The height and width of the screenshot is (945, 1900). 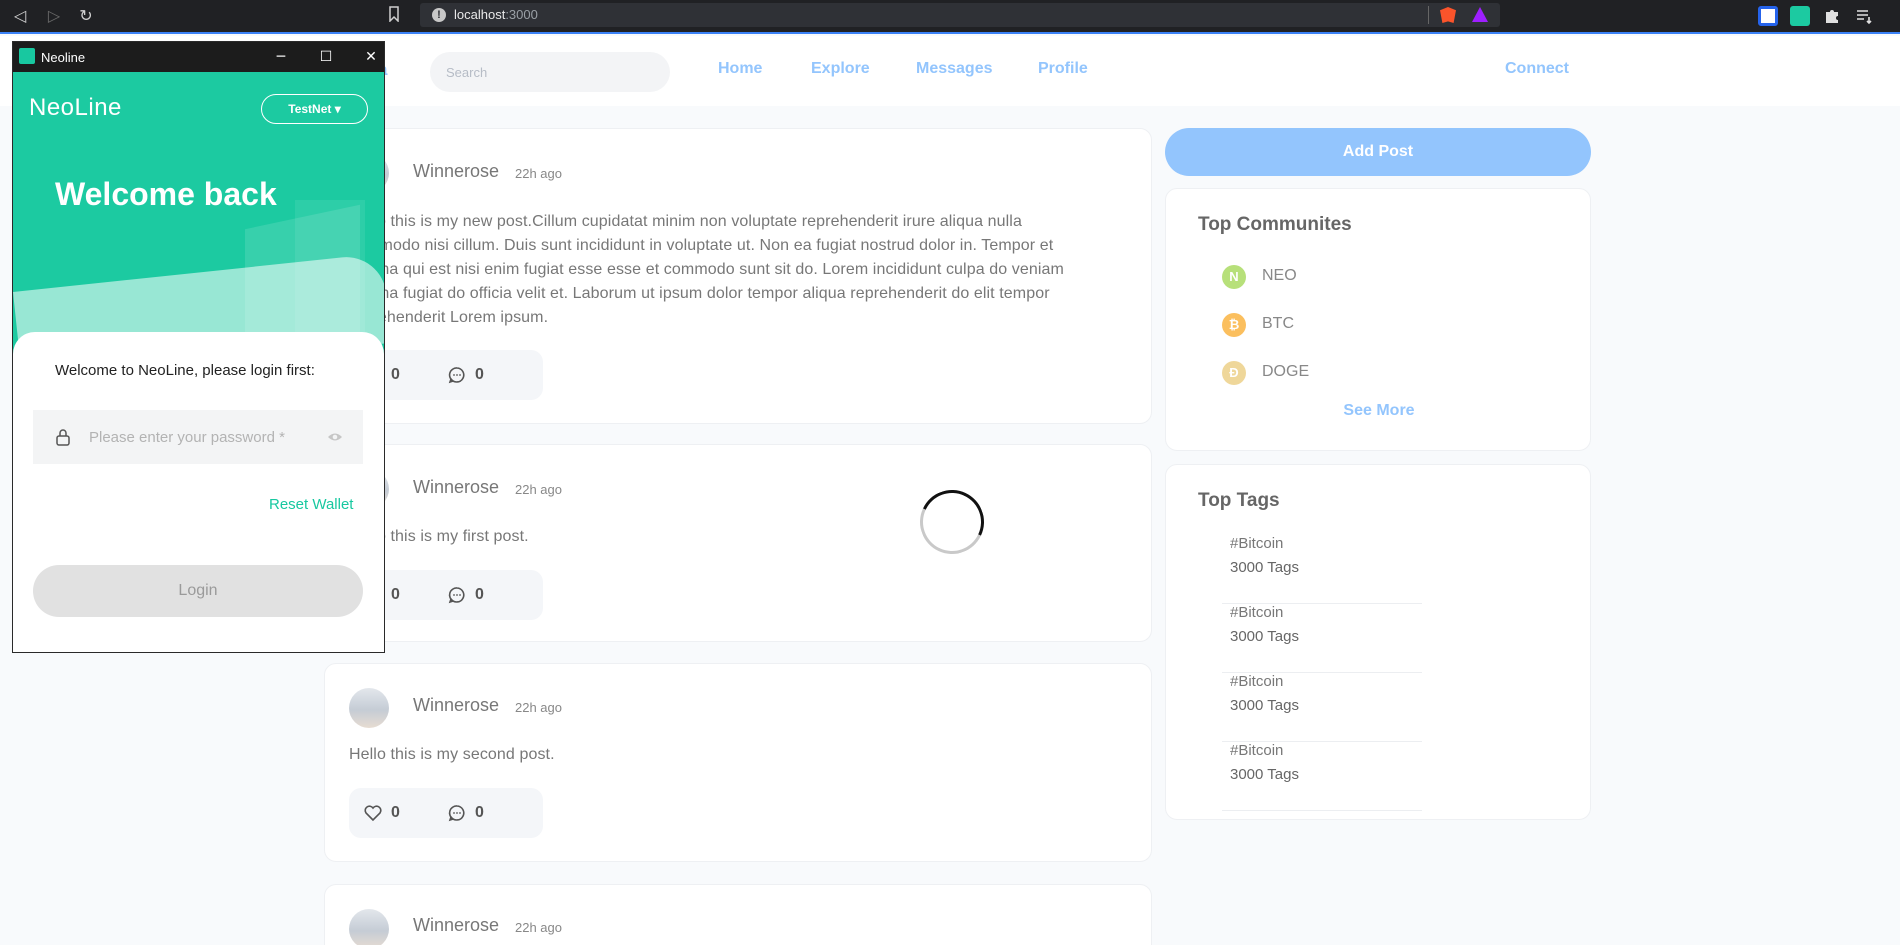 What do you see at coordinates (63, 437) in the screenshot?
I see `lock-icon` at bounding box center [63, 437].